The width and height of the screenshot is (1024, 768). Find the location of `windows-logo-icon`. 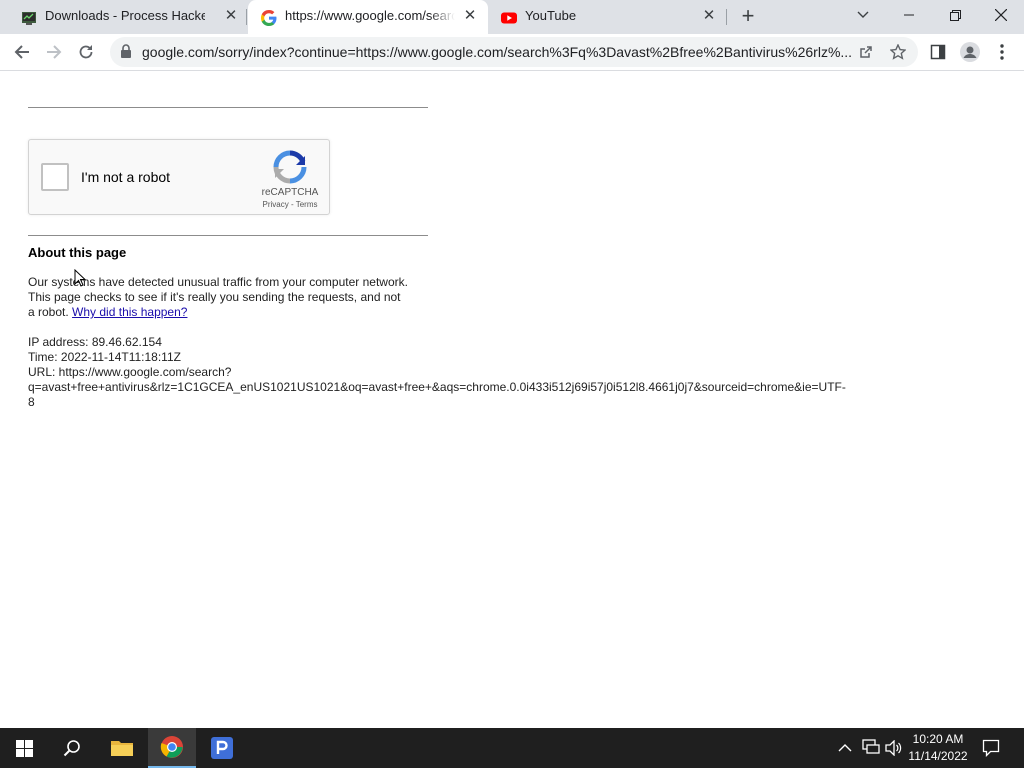

windows-logo-icon is located at coordinates (24, 748).